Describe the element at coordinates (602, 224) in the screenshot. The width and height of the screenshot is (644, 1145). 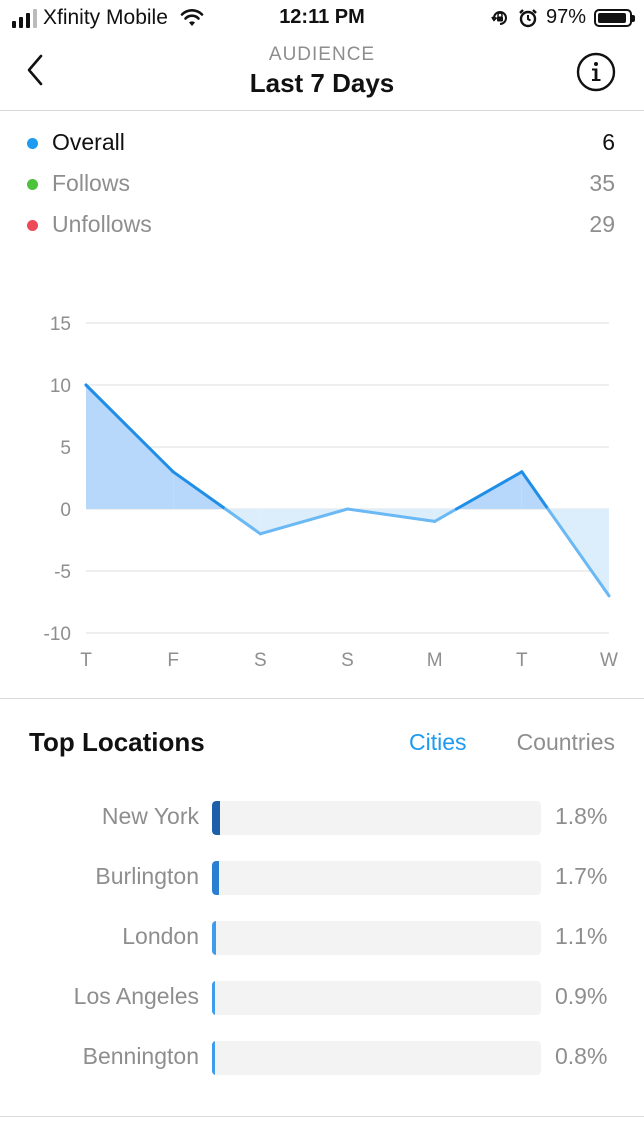
I see `legend-value: 29` at that location.